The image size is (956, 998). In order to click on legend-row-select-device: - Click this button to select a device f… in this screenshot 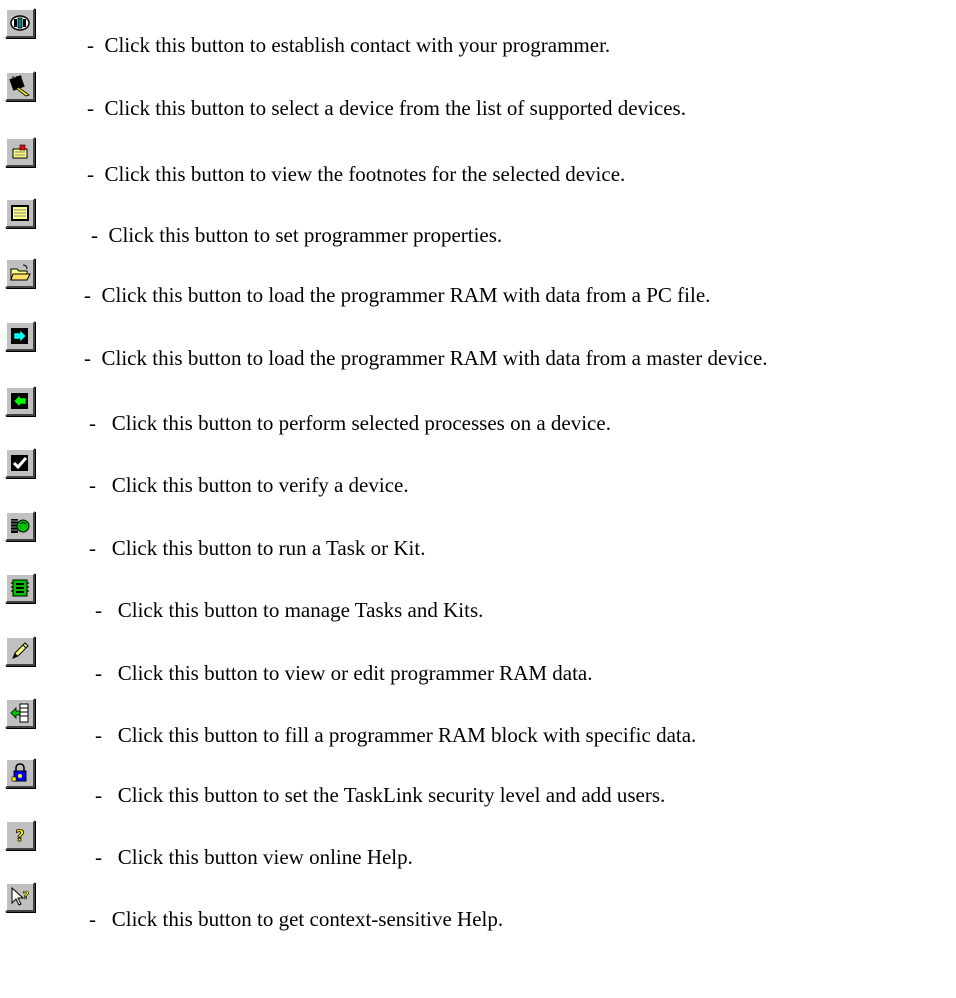, I will do `click(478, 101)`.